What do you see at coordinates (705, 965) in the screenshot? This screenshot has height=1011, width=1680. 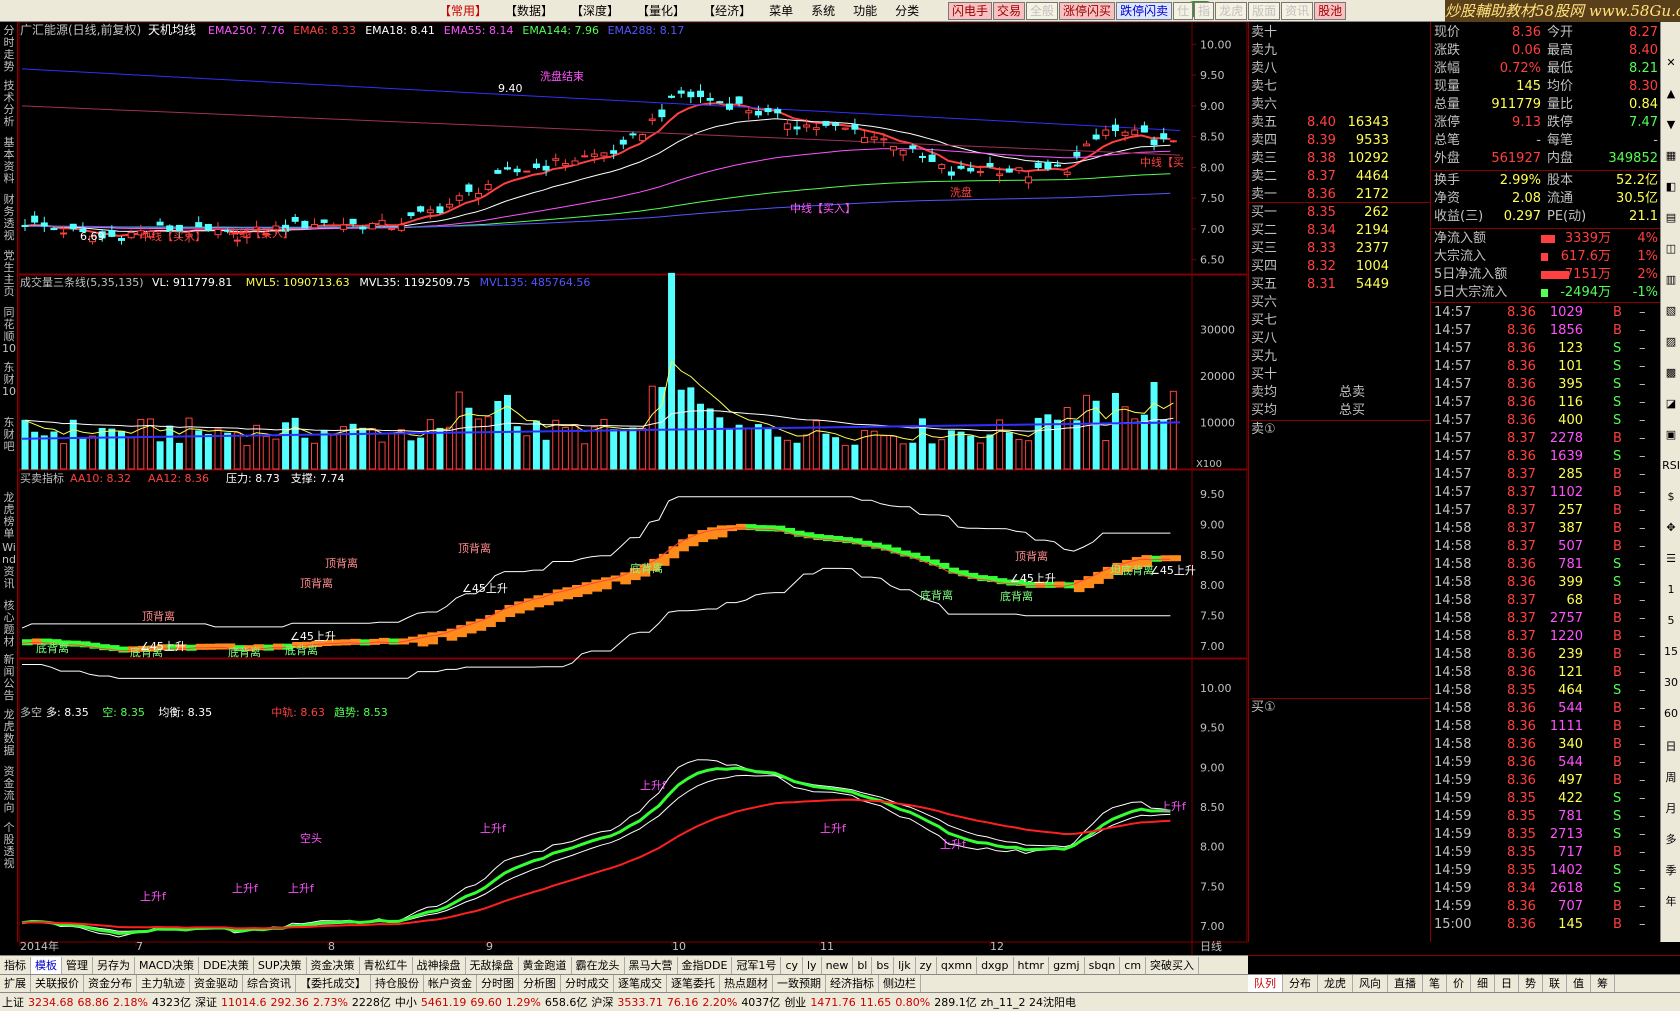 I see `indicator-tab-14: 金指DDE` at bounding box center [705, 965].